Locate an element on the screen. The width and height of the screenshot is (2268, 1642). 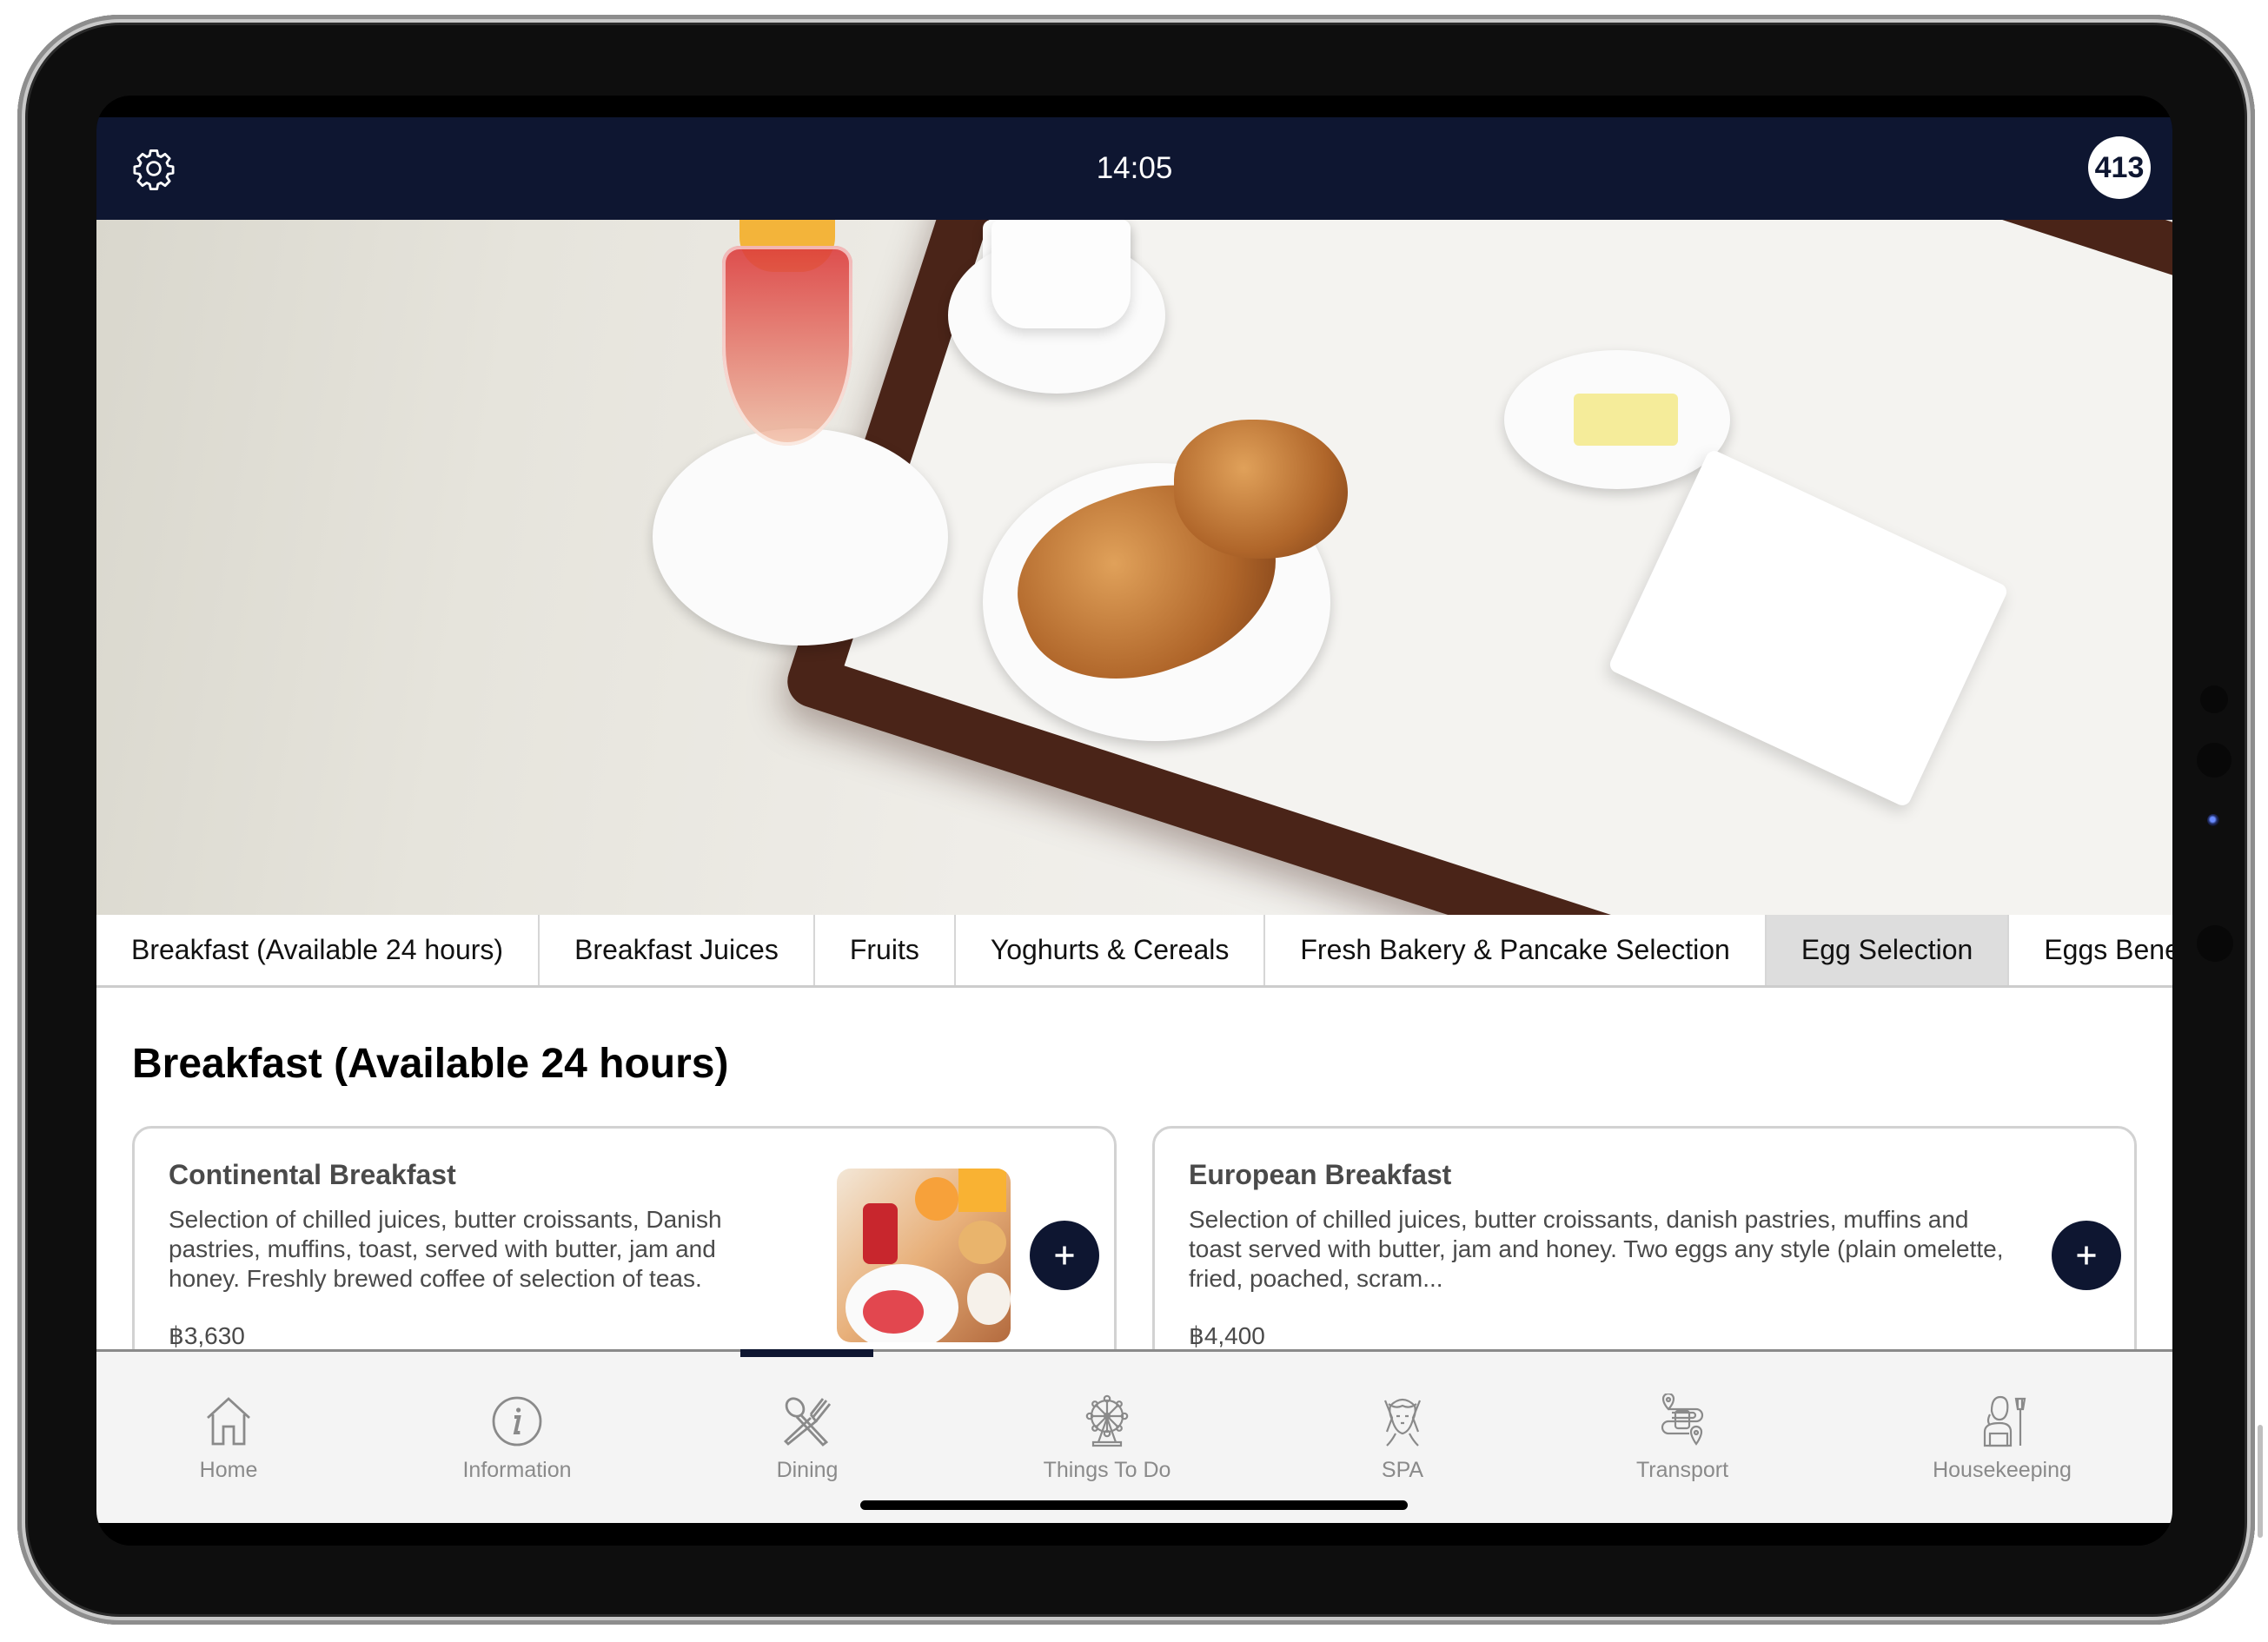
nav-home: Home is located at coordinates (228, 1438).